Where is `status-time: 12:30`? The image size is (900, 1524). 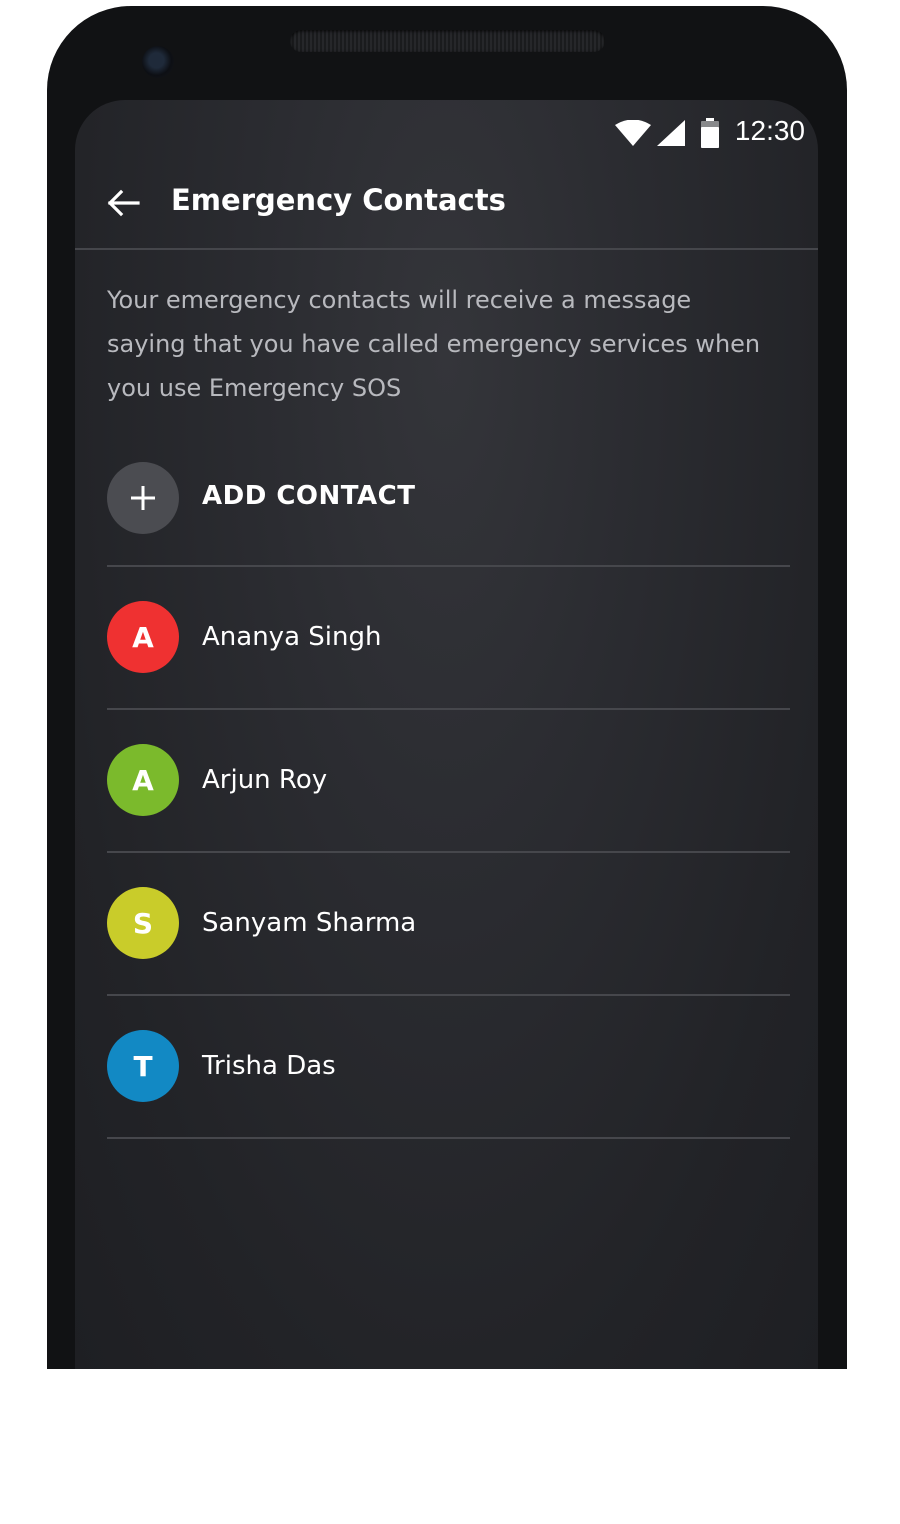 status-time: 12:30 is located at coordinates (769, 130).